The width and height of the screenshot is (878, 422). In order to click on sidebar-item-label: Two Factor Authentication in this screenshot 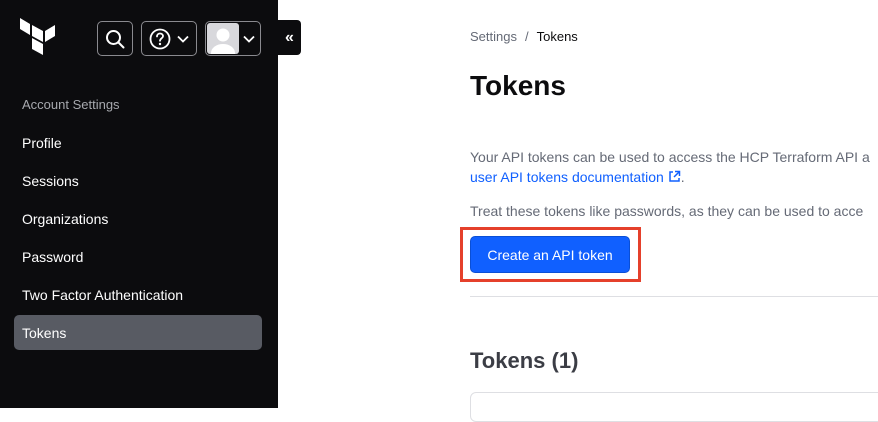, I will do `click(103, 294)`.